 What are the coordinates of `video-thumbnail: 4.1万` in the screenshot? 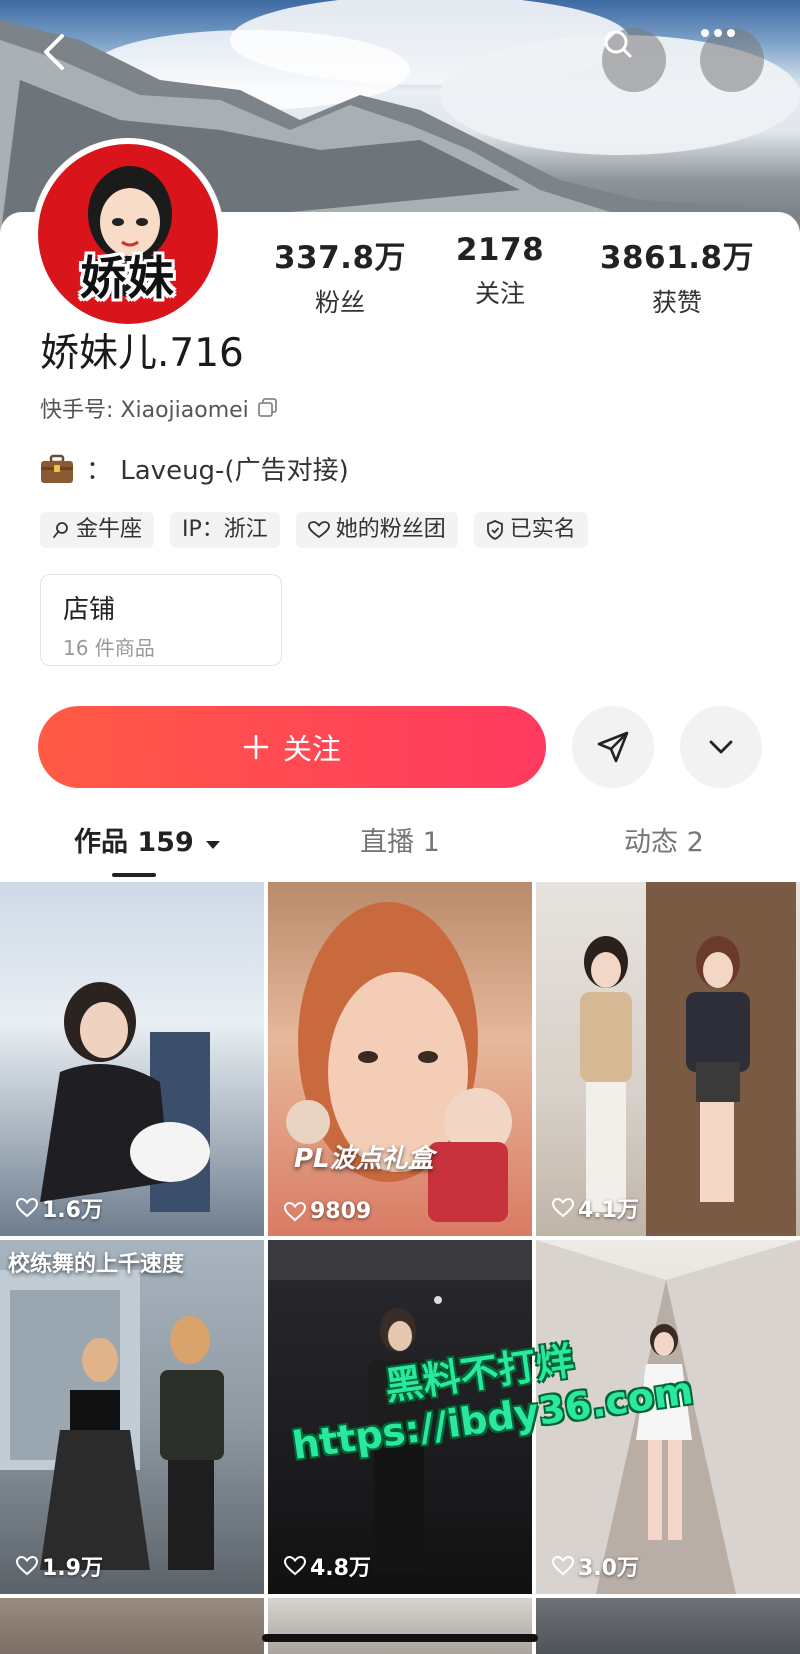 It's located at (668, 1059).